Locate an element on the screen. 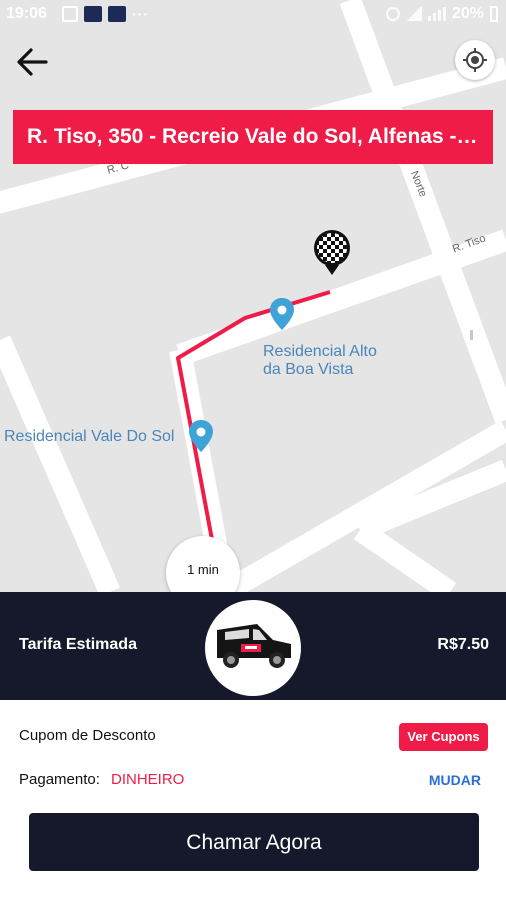 The image size is (506, 900). more-notifications-icon: ··· is located at coordinates (140, 14).